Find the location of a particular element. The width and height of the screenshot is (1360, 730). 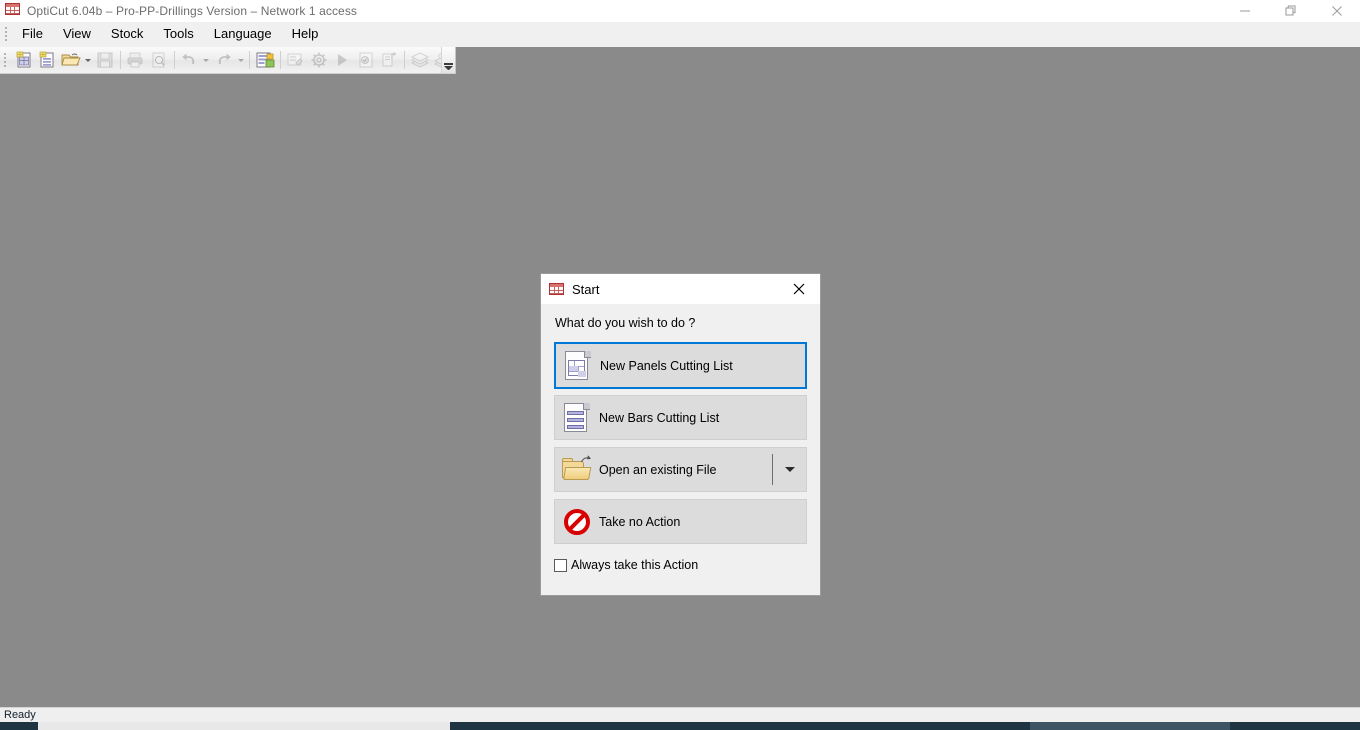

run-play-icon is located at coordinates (343, 60).